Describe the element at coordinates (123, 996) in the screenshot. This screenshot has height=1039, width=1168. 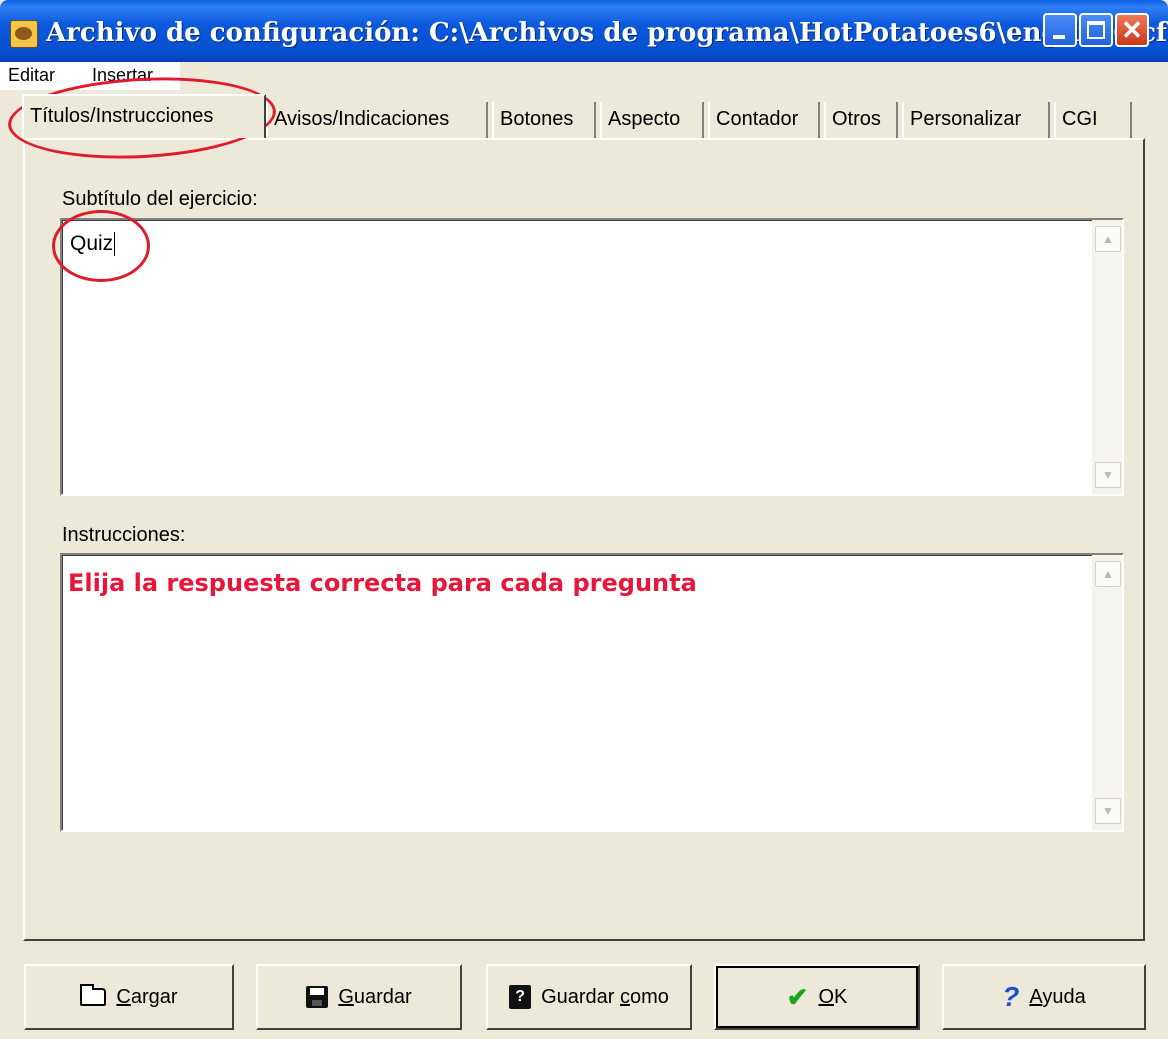
I see `load-button-hotkey: C` at that location.